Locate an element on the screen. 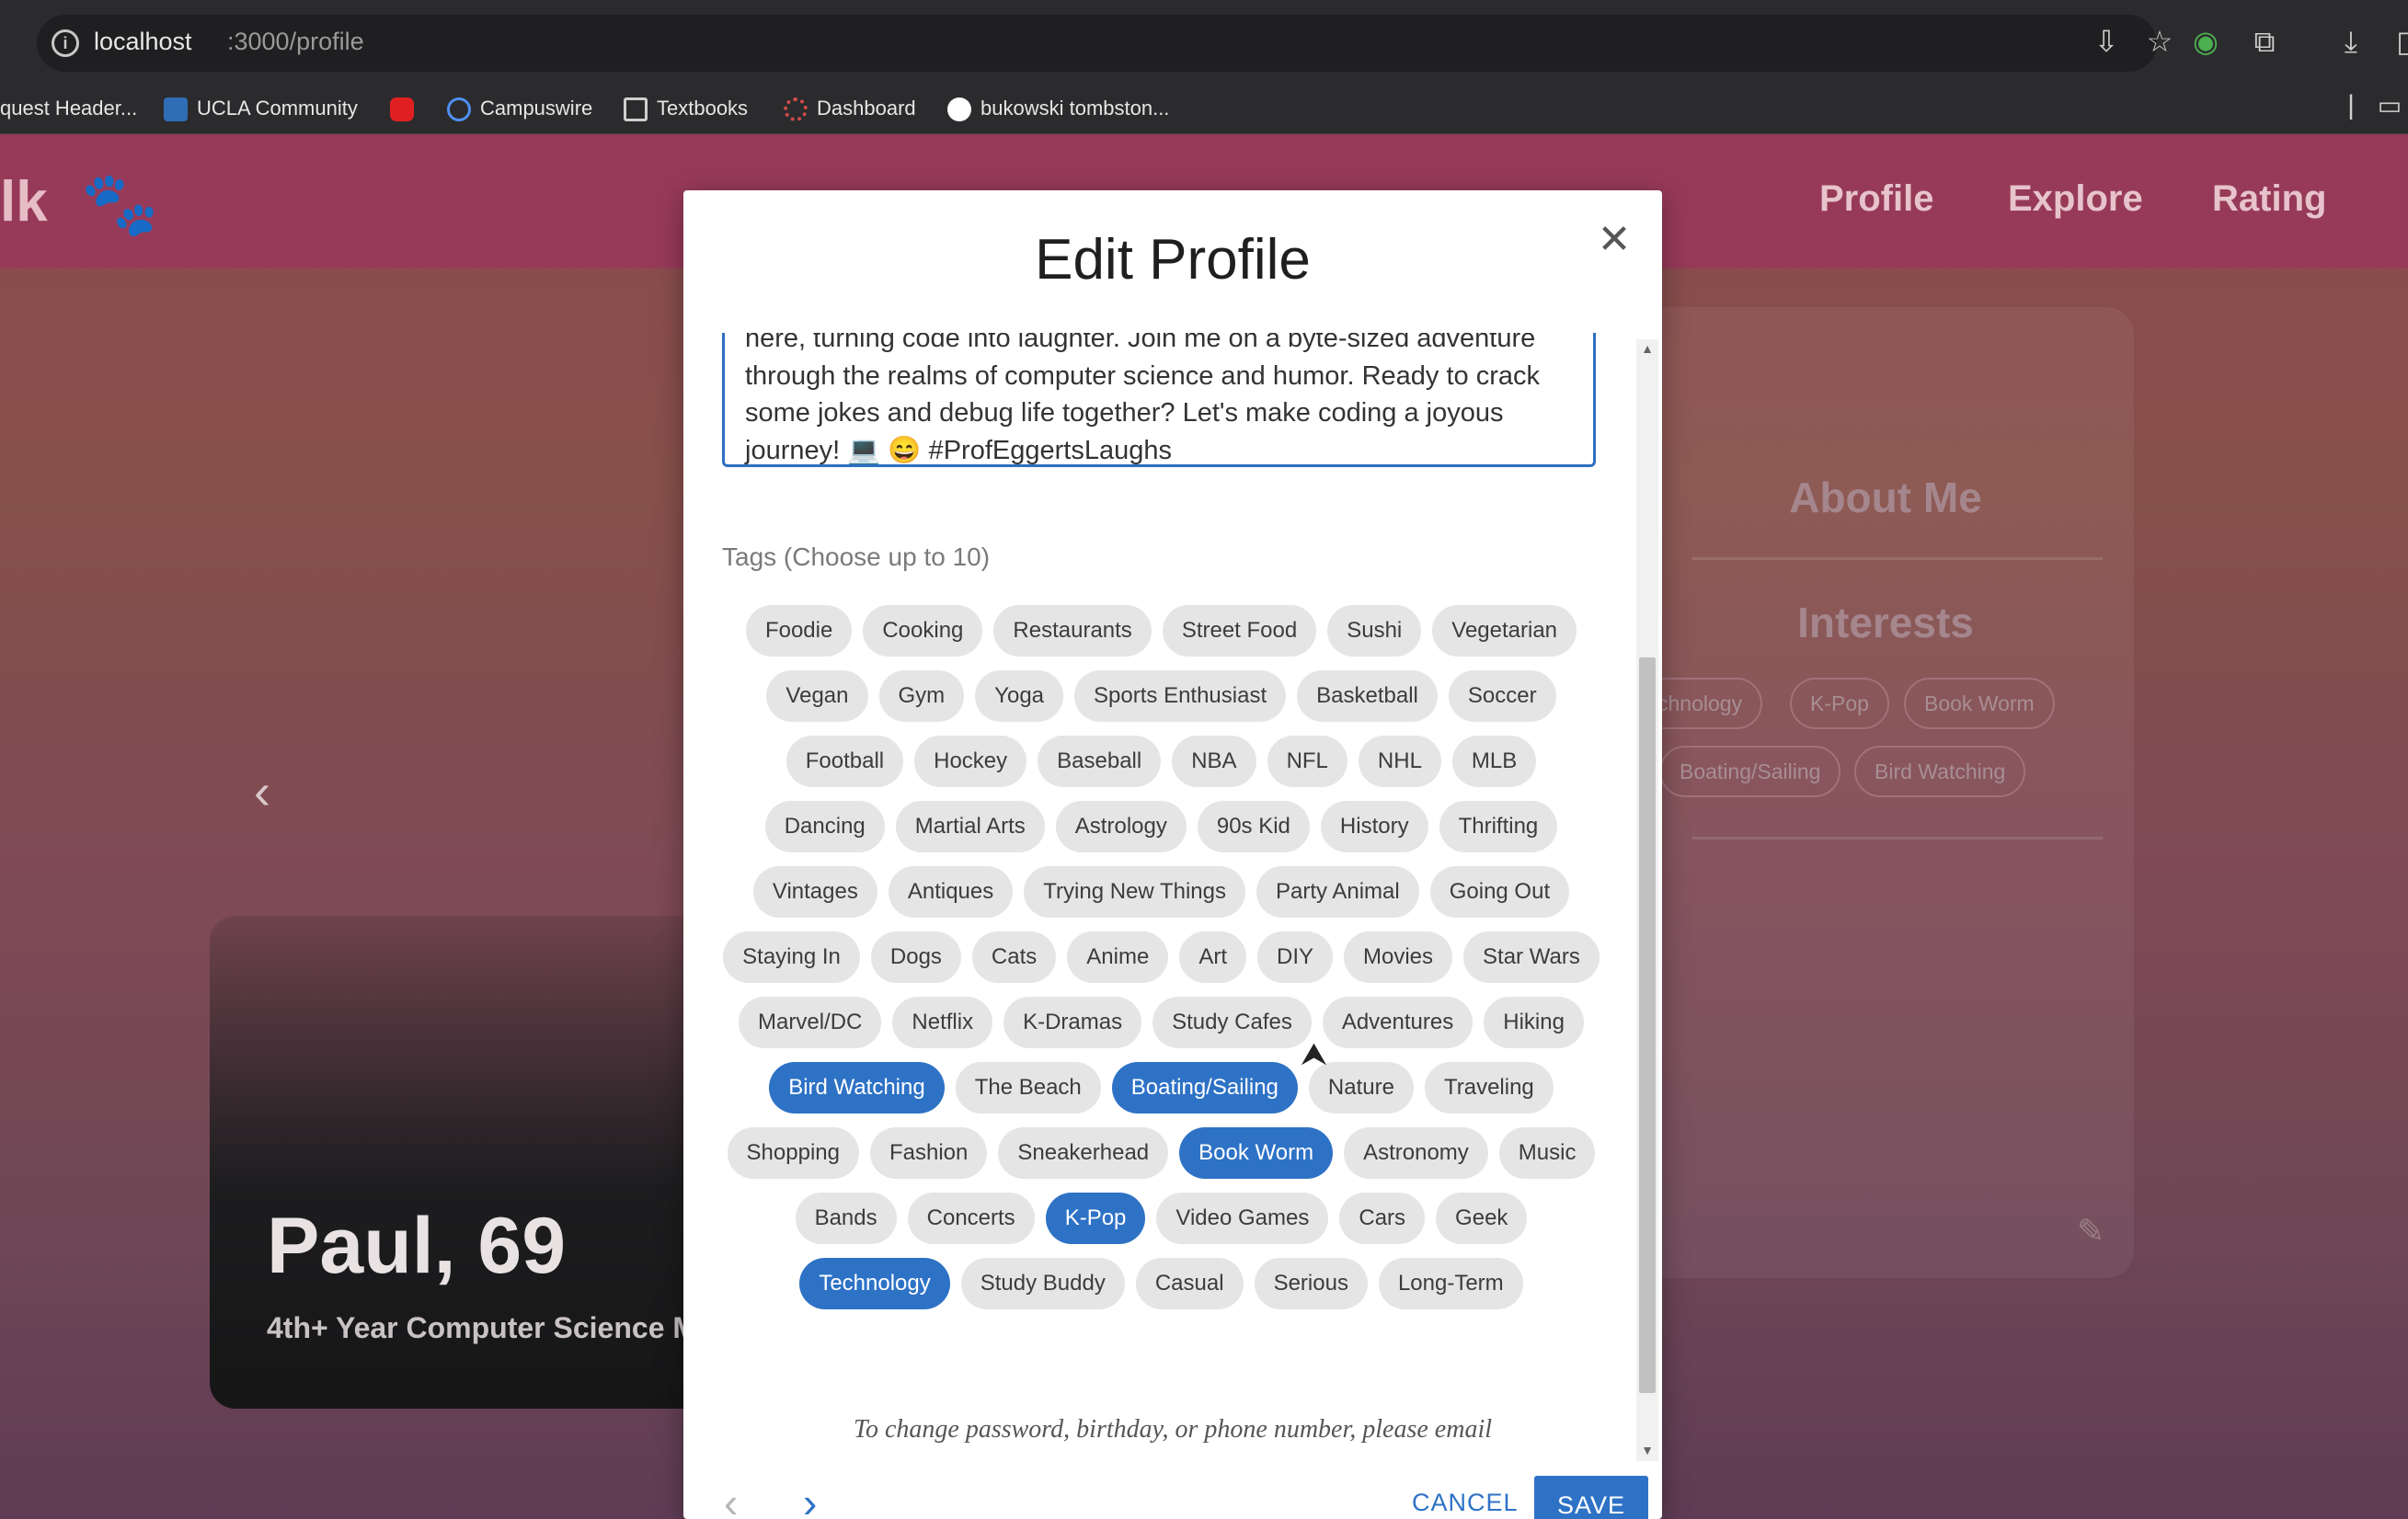 The height and width of the screenshot is (1519, 2408). tag-chip: NBA is located at coordinates (1214, 761).